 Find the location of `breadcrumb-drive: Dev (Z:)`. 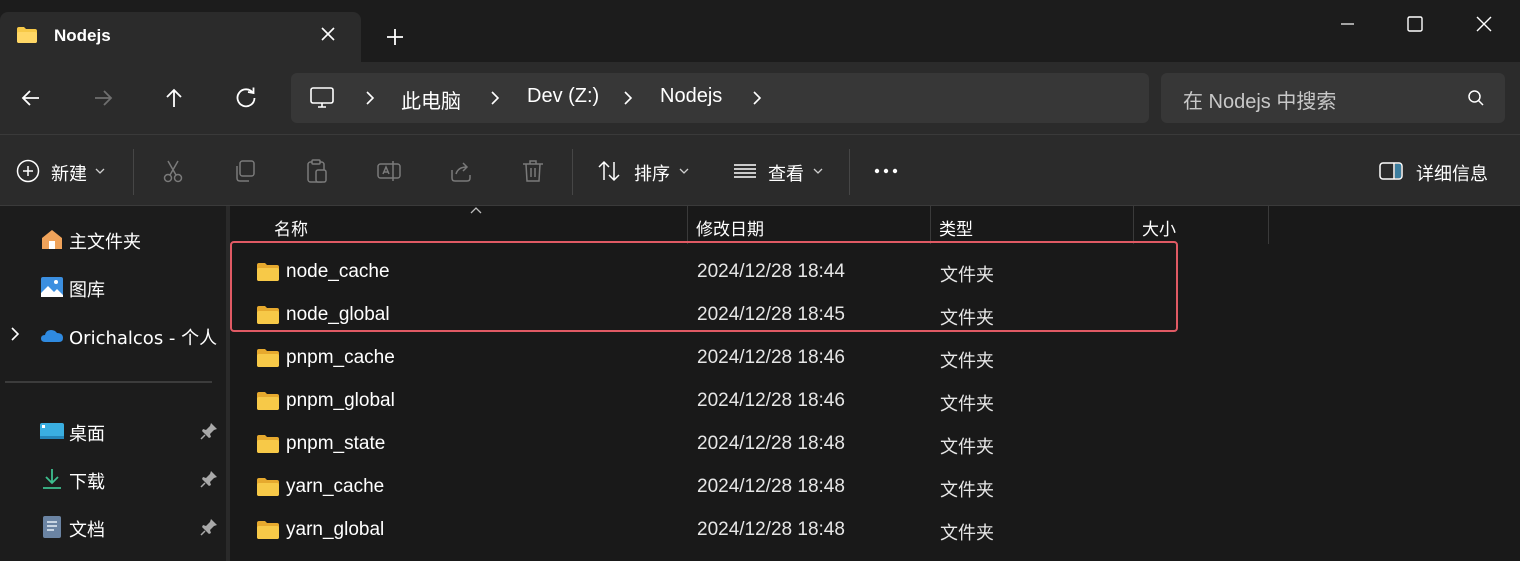

breadcrumb-drive: Dev (Z:) is located at coordinates (563, 96).